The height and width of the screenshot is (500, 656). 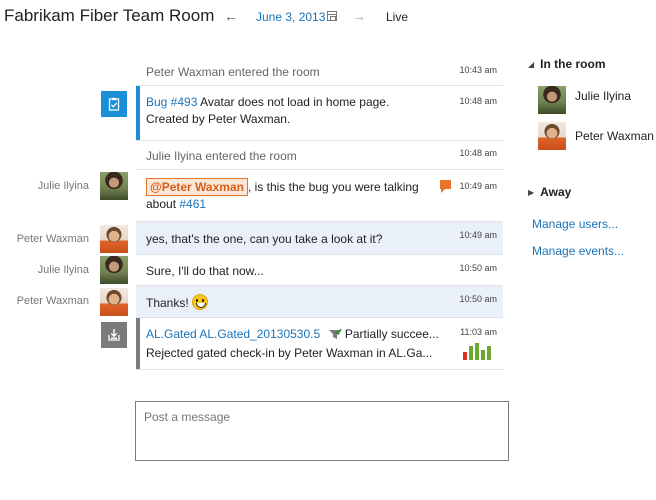 I want to click on previous-day-arrow-icon: ←, so click(x=231, y=16).